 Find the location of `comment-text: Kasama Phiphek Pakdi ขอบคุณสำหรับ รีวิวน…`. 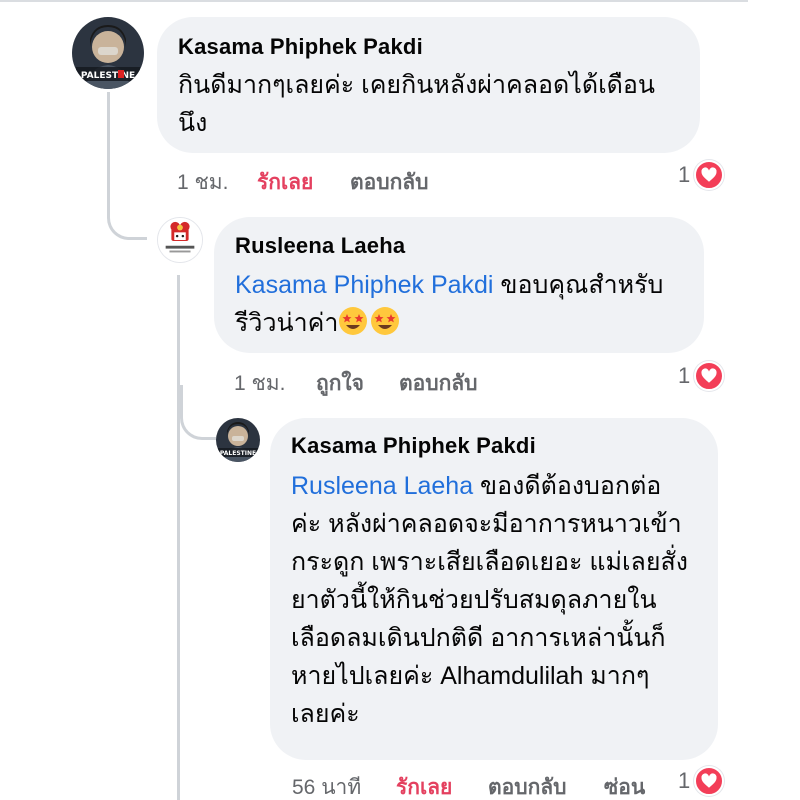

comment-text: Kasama Phiphek Pakdi ขอบคุณสำหรับ รีวิวน… is located at coordinates (465, 304).